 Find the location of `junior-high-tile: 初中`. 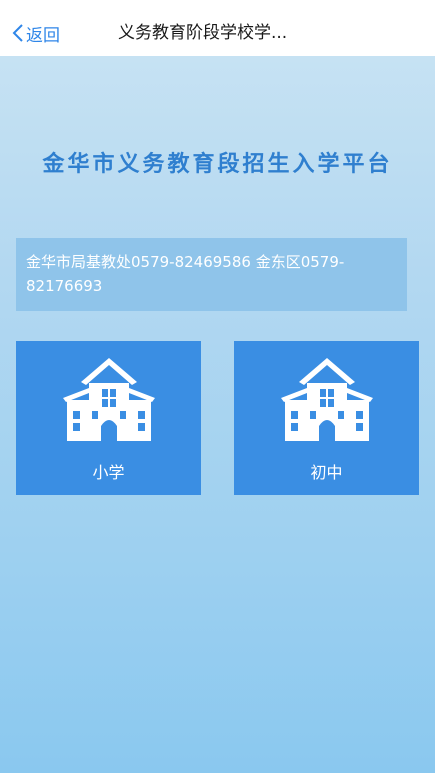

junior-high-tile: 初中 is located at coordinates (326, 418).